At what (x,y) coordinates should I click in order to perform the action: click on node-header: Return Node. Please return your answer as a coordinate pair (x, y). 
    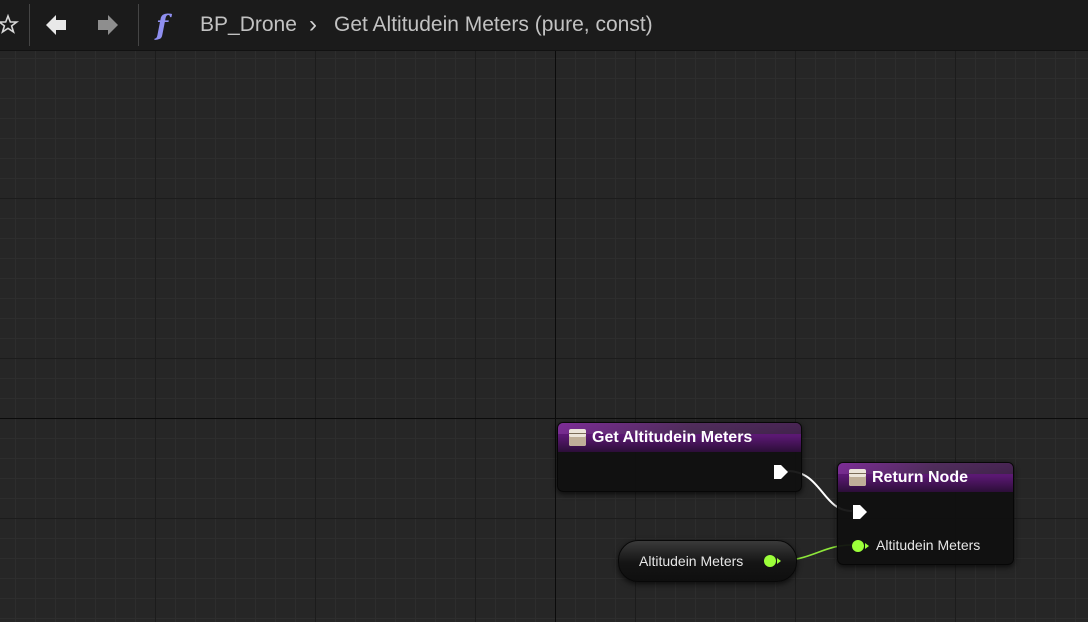
    Looking at the image, I should click on (925, 477).